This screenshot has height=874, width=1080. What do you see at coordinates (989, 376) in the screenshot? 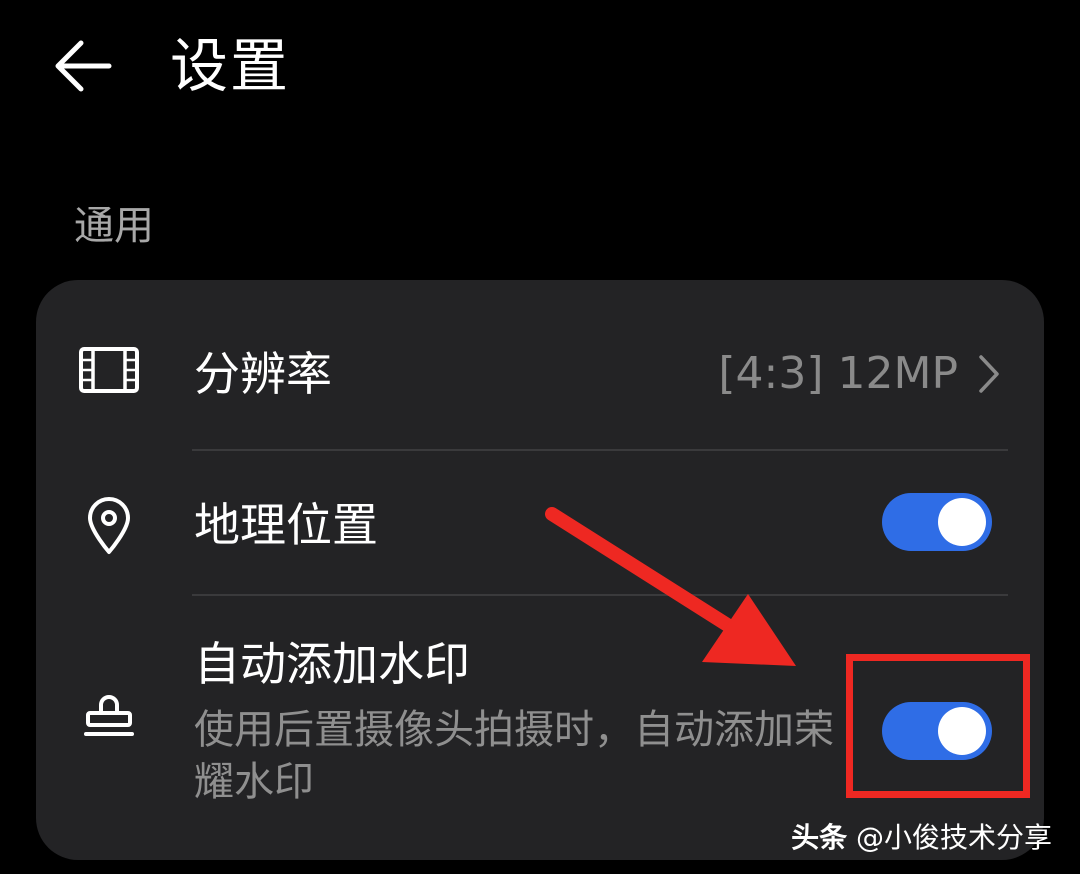
I see `chevron-right-icon` at bounding box center [989, 376].